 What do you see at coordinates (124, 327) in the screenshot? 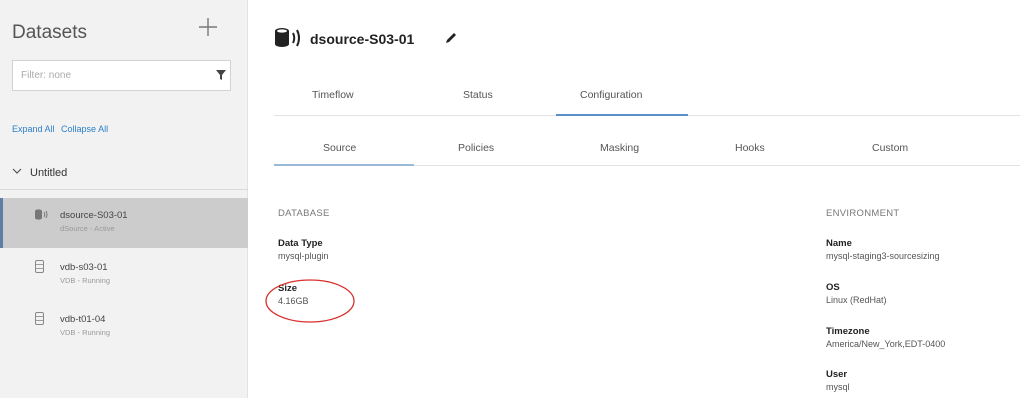
I see `dataset-item-vdb-t01-04: vdb-t01-04 VDB - Running` at bounding box center [124, 327].